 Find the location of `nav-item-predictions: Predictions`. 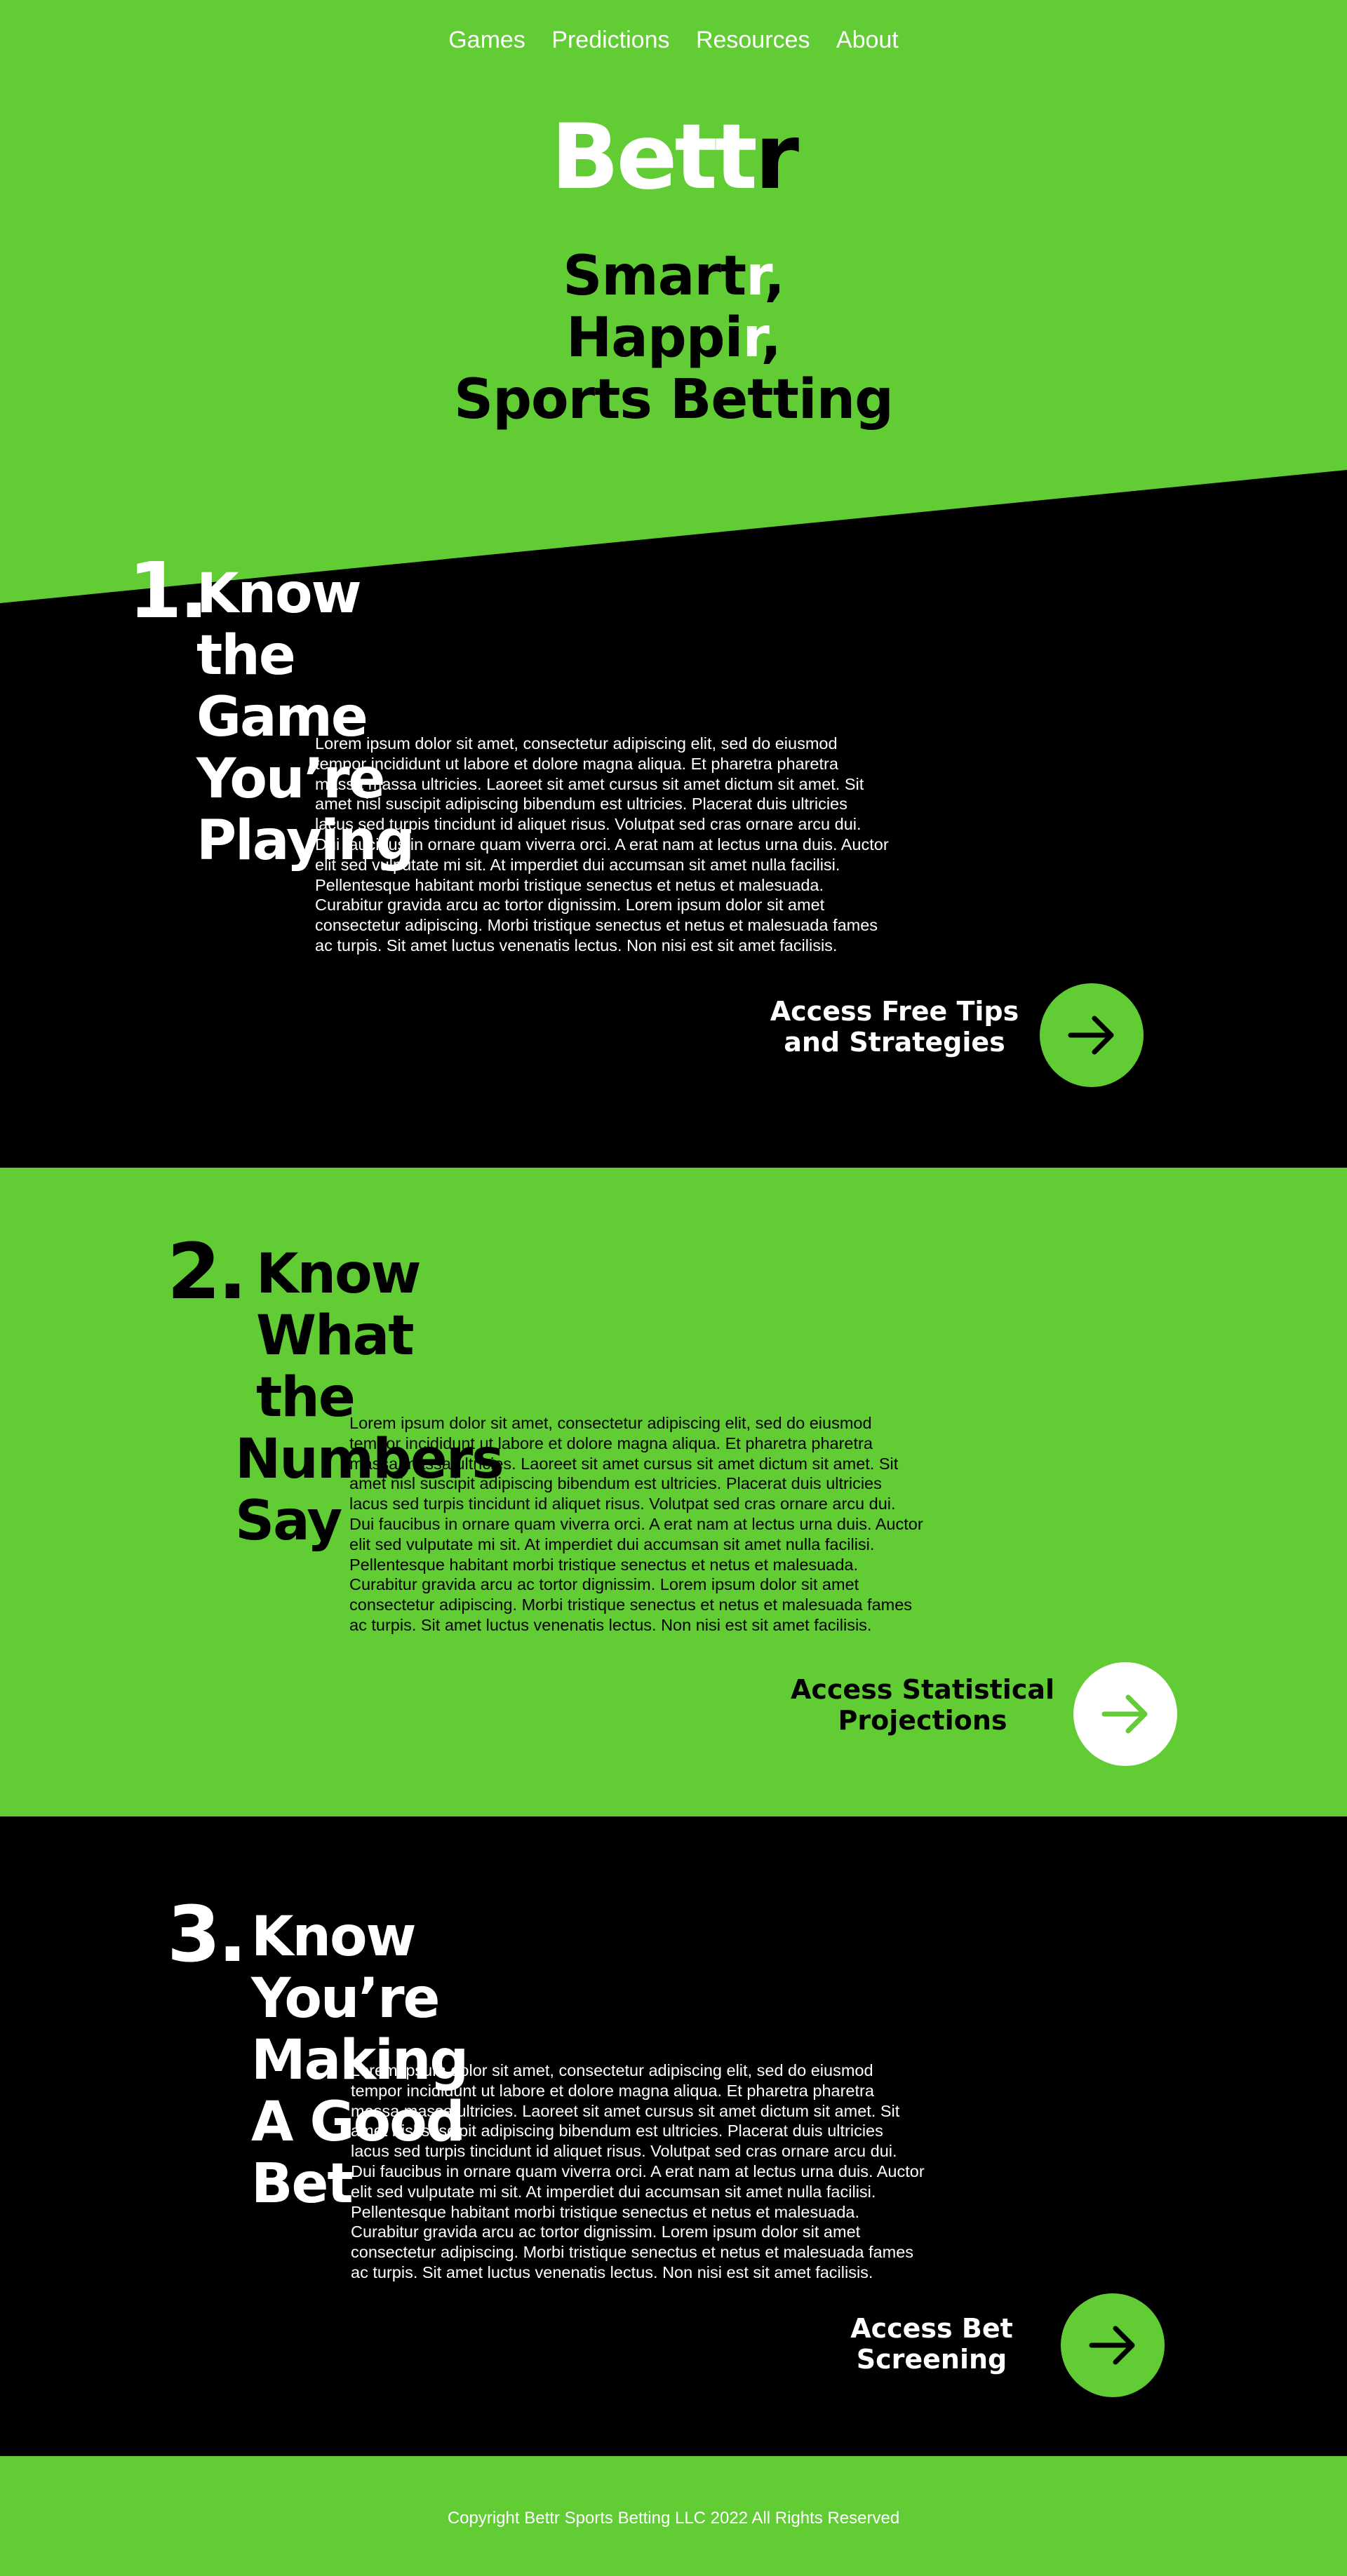

nav-item-predictions: Predictions is located at coordinates (610, 40).